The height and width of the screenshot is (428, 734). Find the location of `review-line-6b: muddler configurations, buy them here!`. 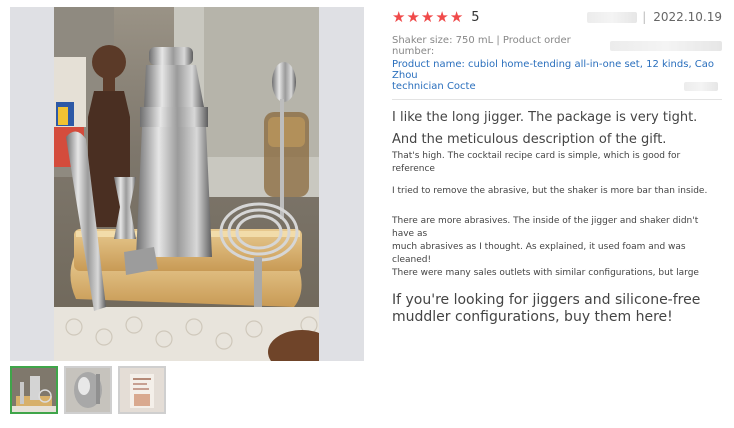

review-line-6b: muddler configurations, buy them here! is located at coordinates (532, 317).